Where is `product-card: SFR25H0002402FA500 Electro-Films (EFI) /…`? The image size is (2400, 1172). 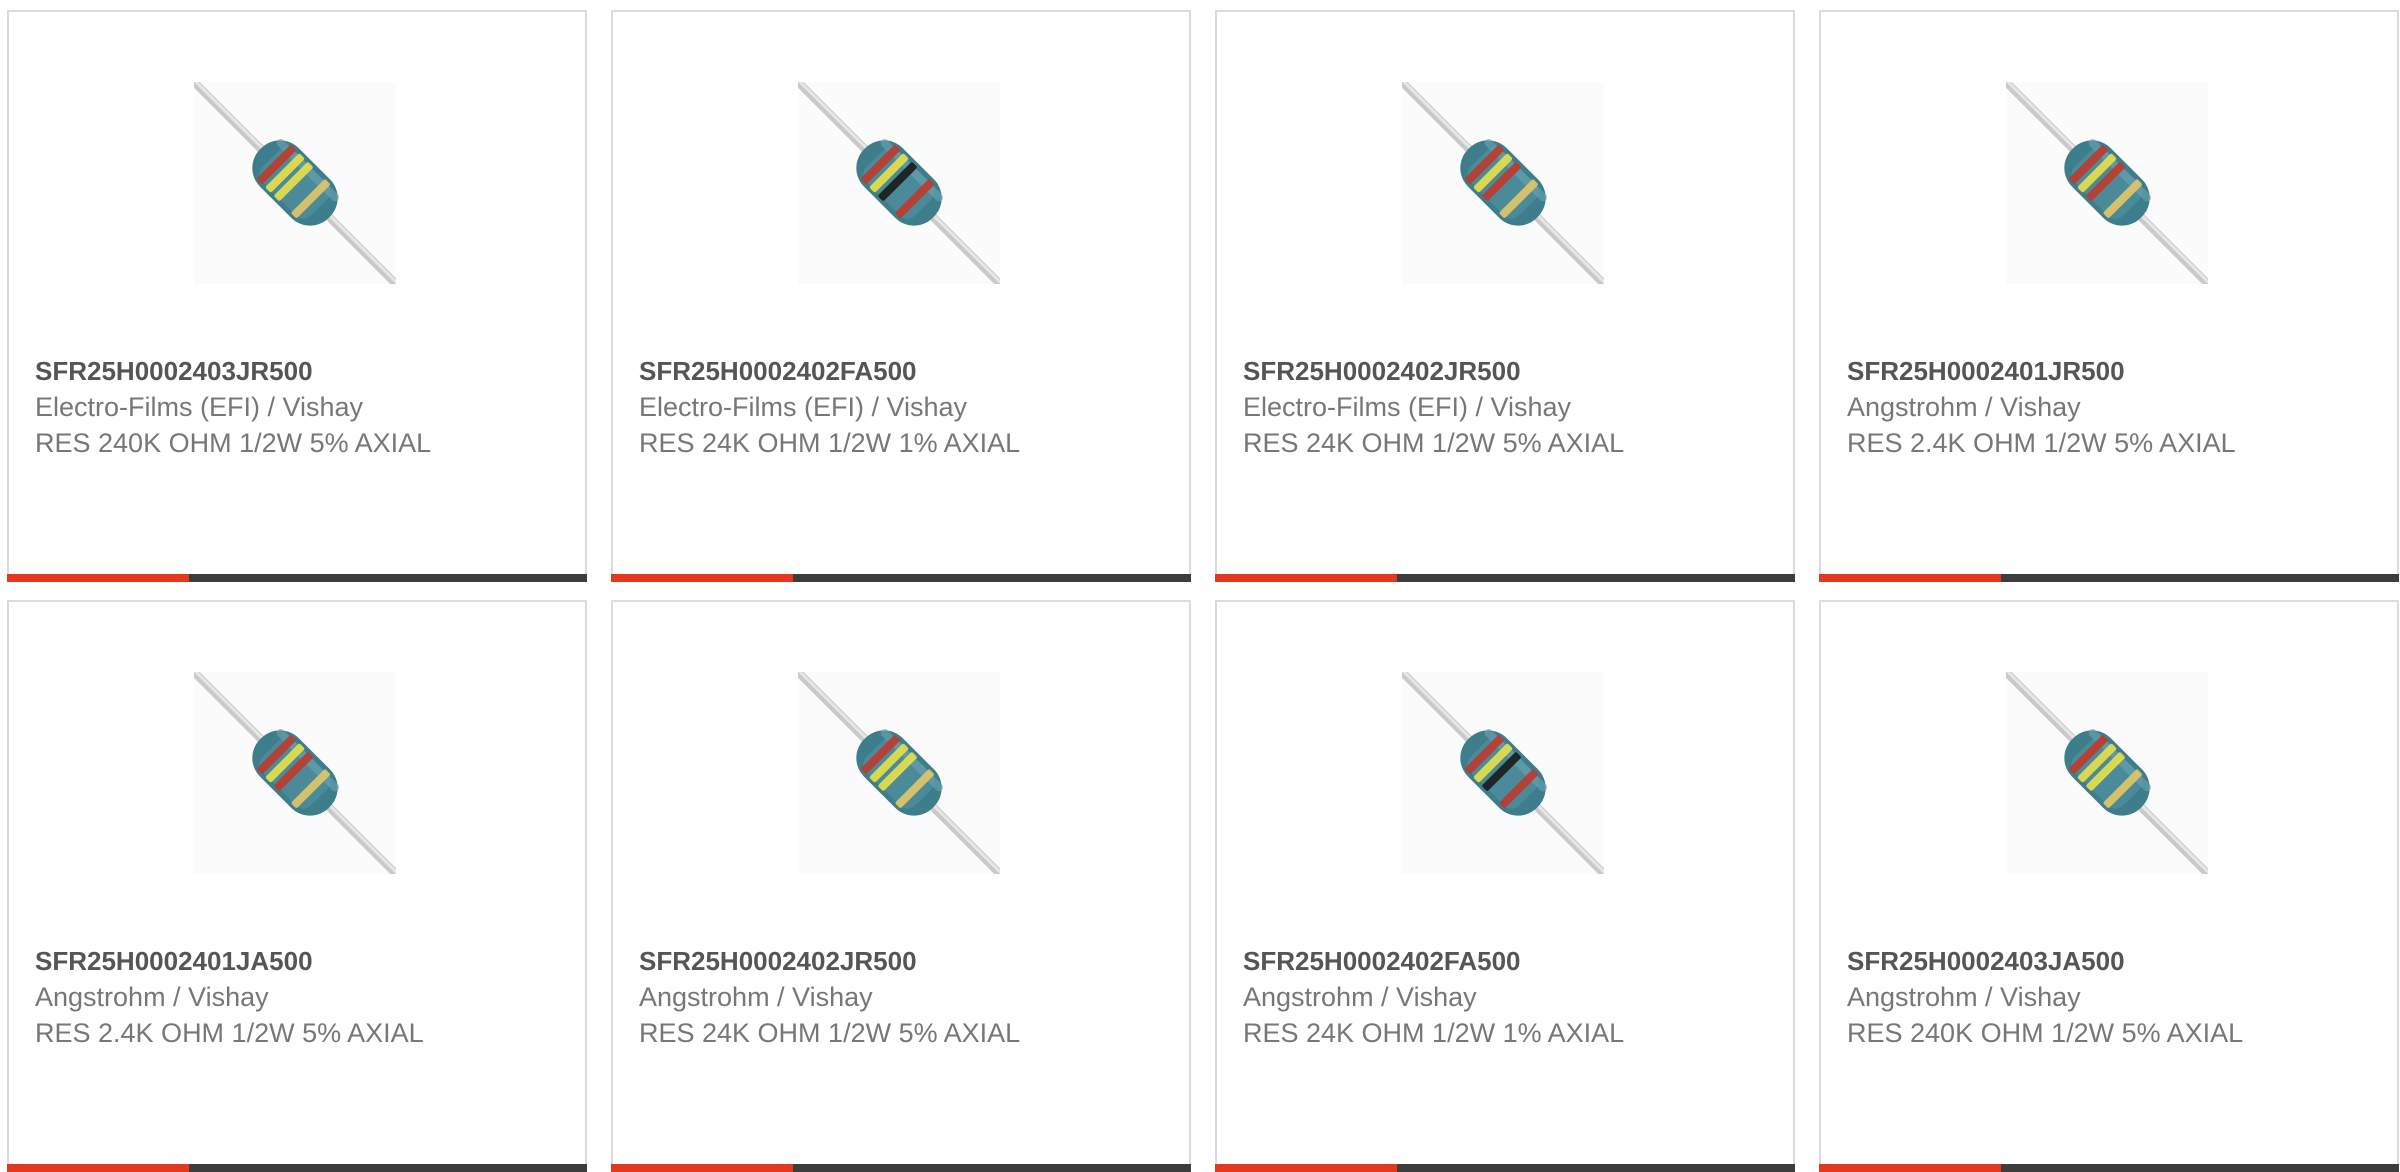
product-card: SFR25H0002402FA500 Electro-Films (EFI) /… is located at coordinates (901, 296).